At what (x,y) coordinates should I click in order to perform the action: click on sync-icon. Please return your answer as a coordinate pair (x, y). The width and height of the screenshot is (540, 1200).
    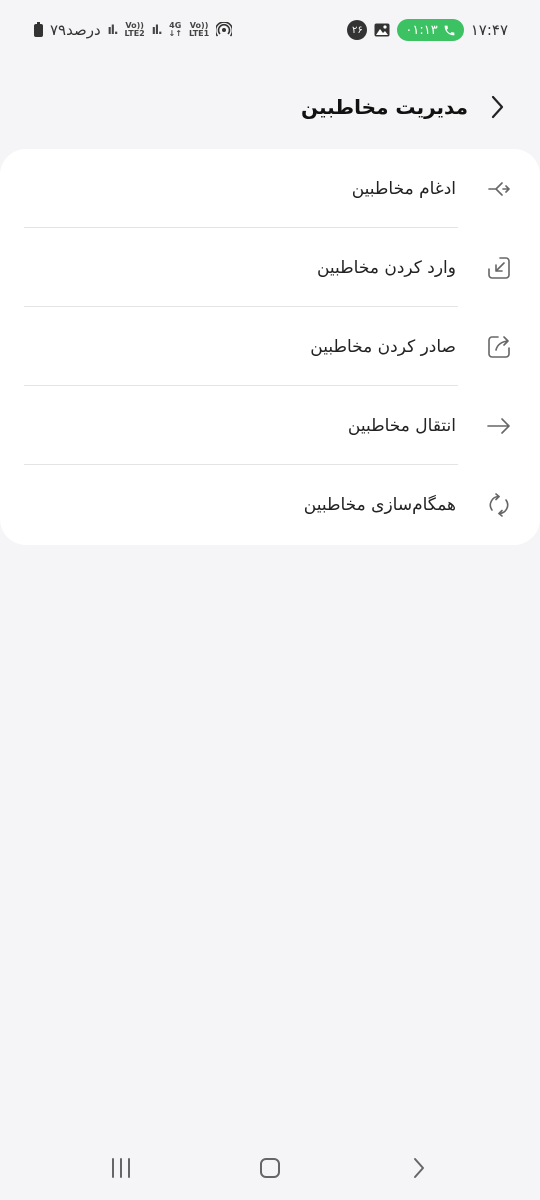
    Looking at the image, I should click on (499, 505).